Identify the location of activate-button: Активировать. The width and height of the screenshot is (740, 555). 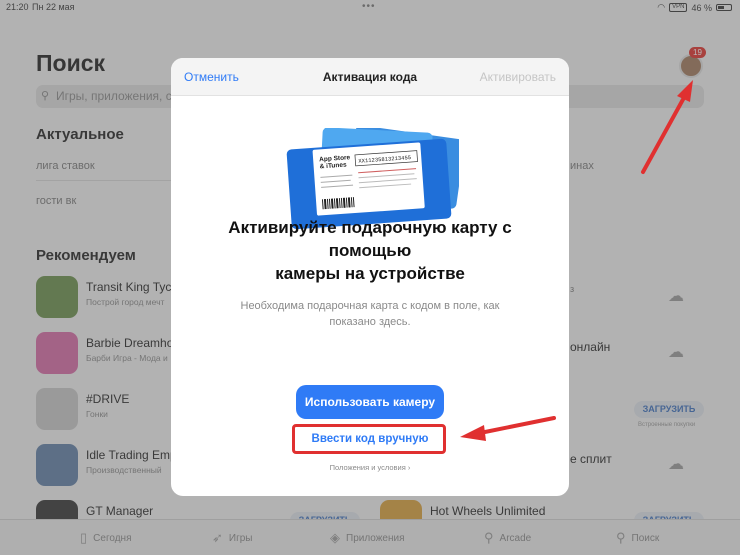
(518, 77).